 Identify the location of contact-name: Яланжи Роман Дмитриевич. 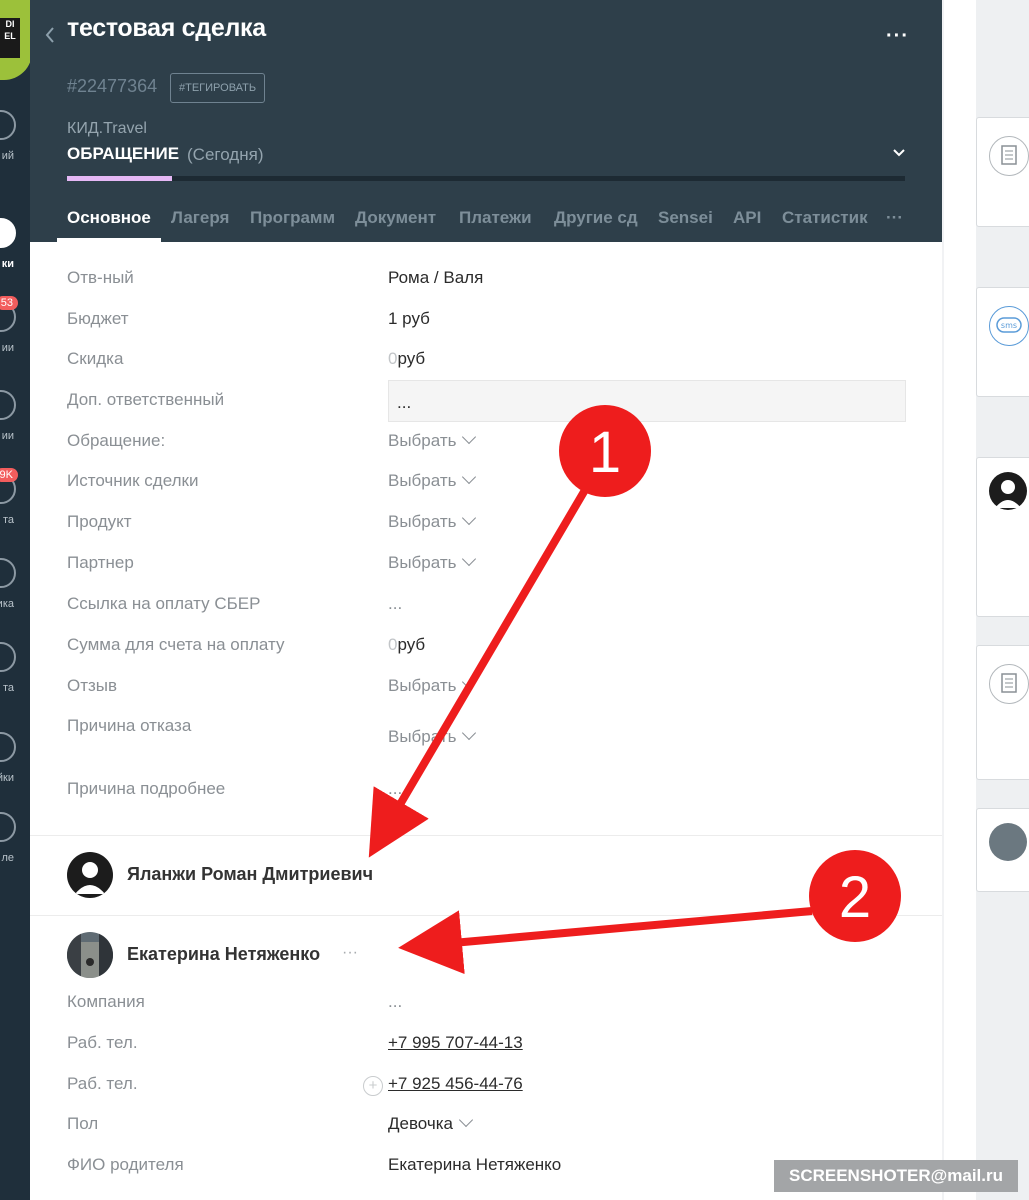
(250, 874).